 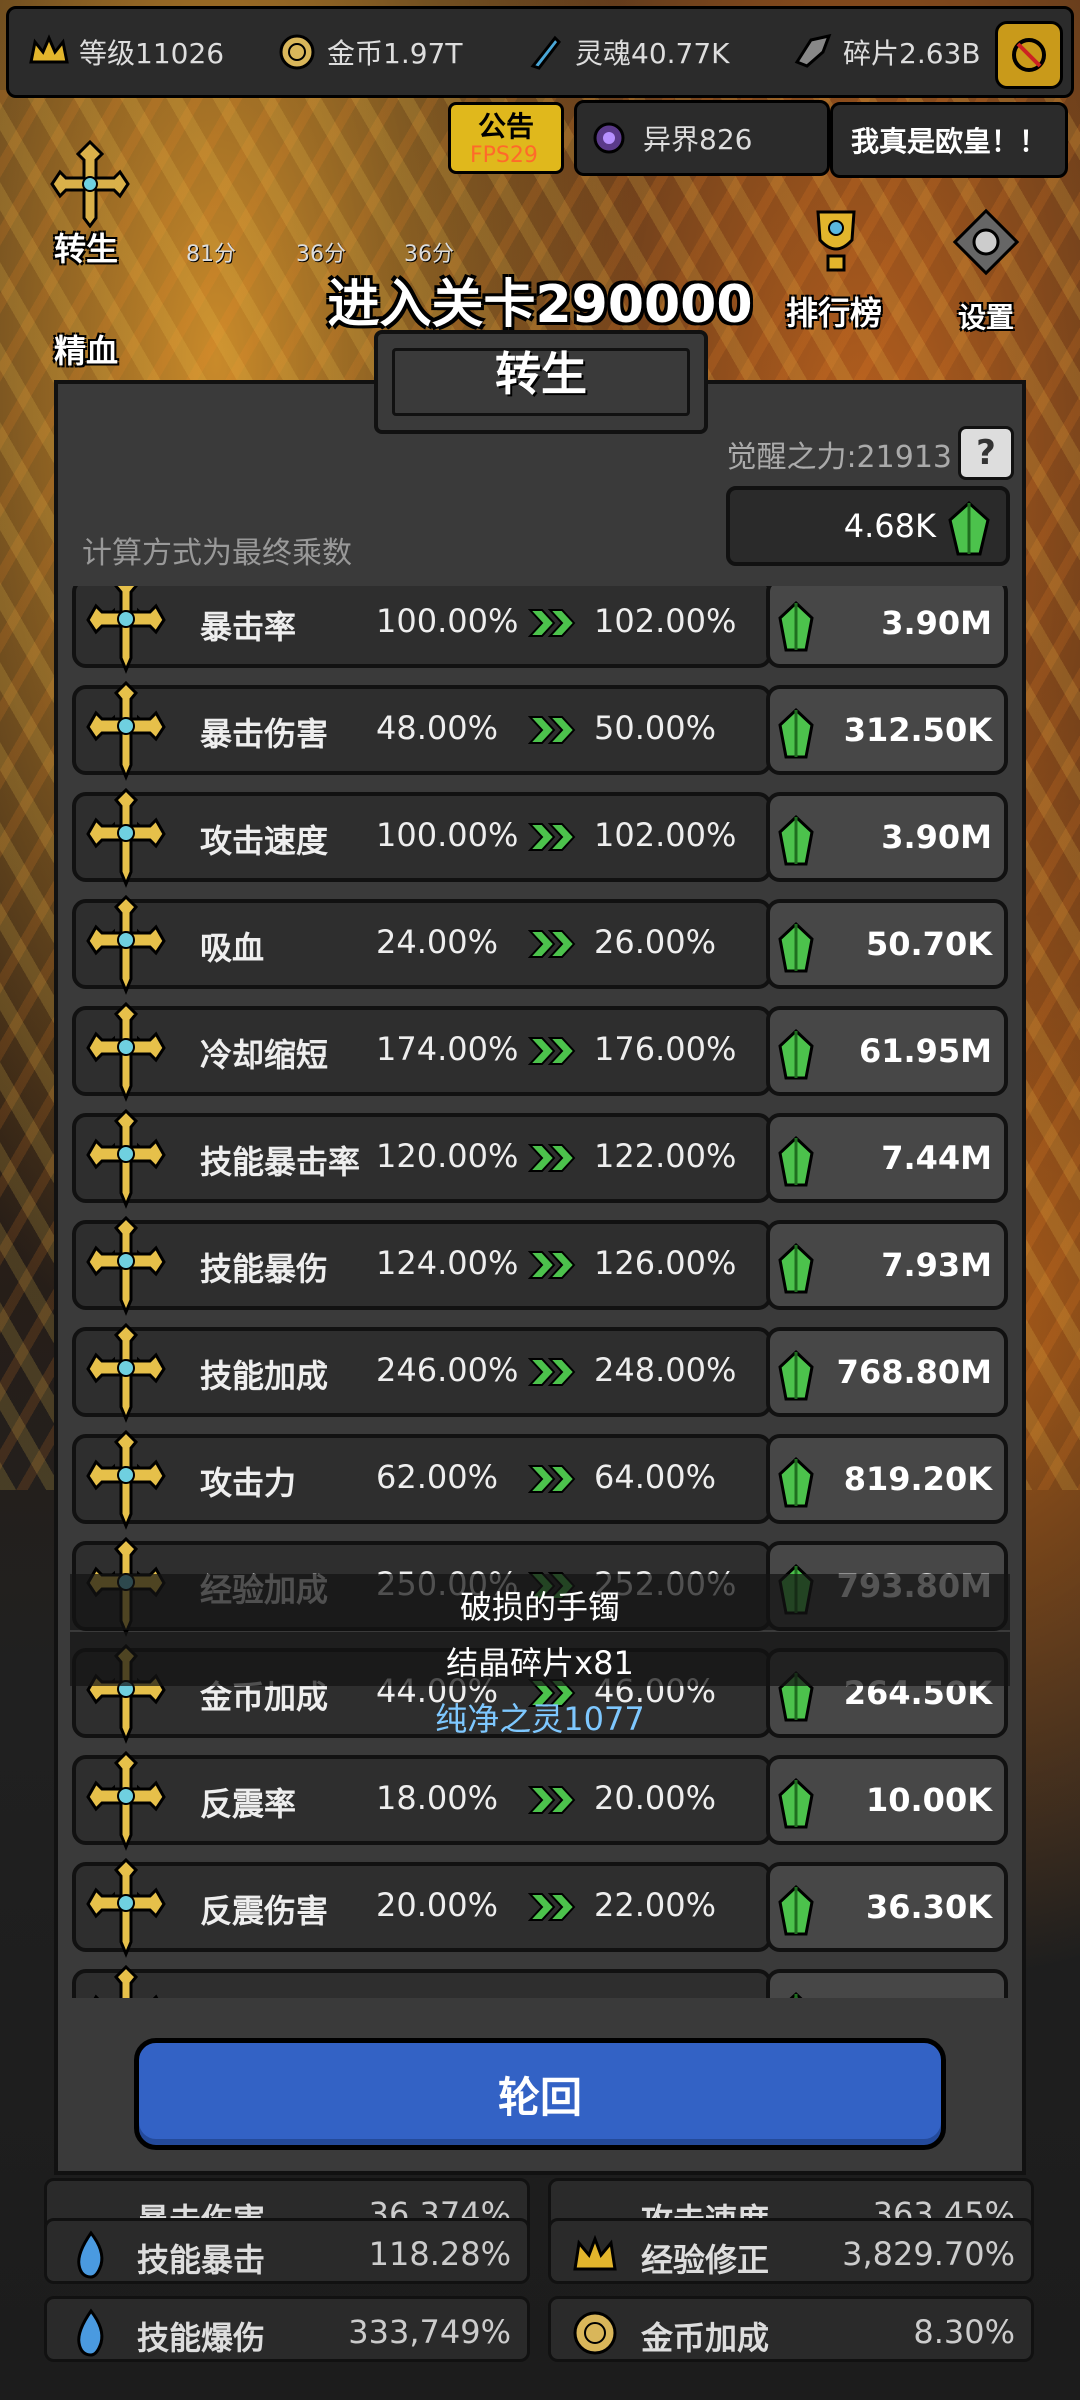 I want to click on upgrade-cost-button: 819.20K, so click(x=887, y=1479).